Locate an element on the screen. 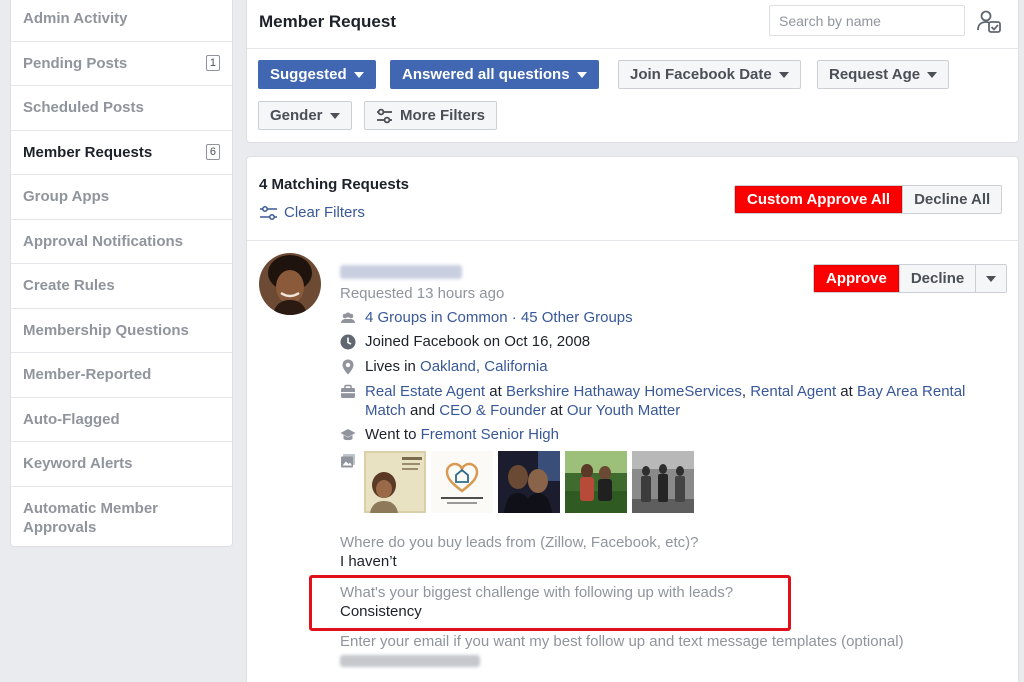 The height and width of the screenshot is (682, 1024). member-settings-icon is located at coordinates (989, 22).